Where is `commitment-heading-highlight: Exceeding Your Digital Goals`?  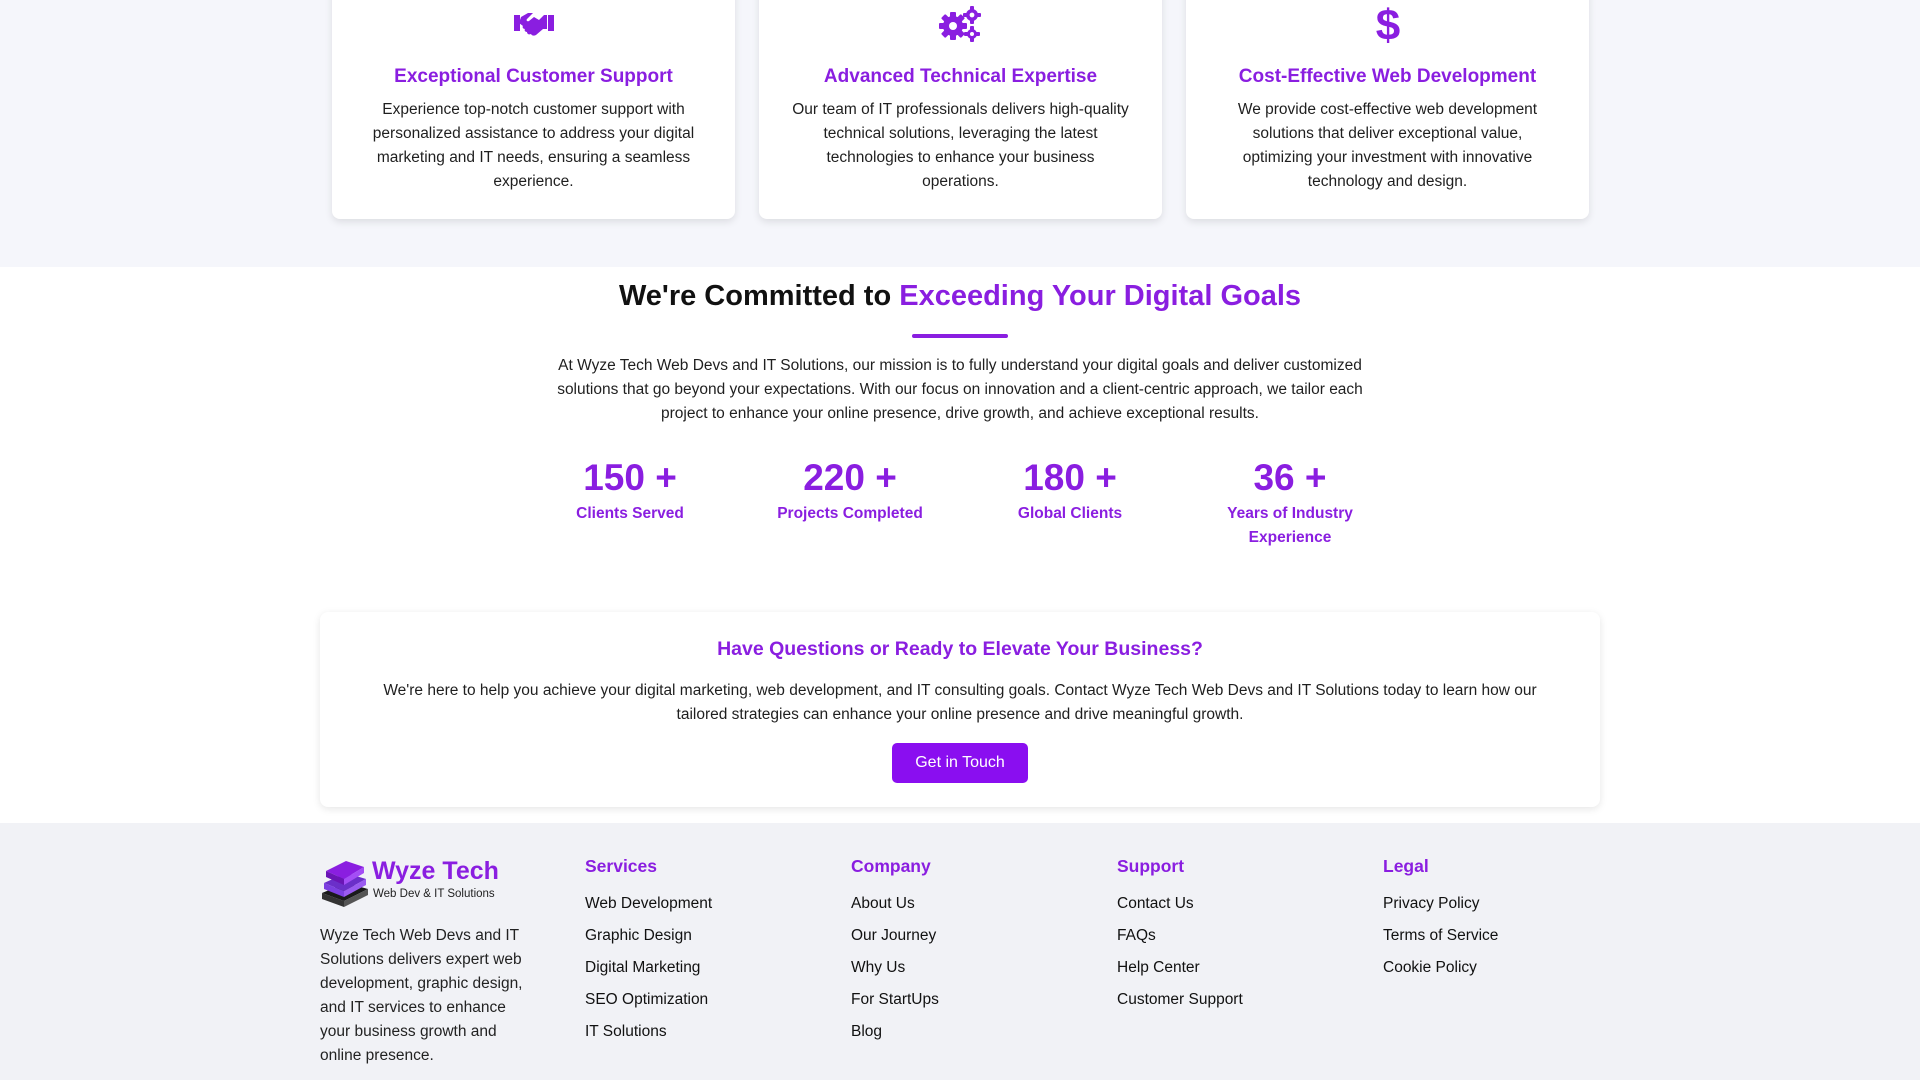 commitment-heading-highlight: Exceeding Your Digital Goals is located at coordinates (1100, 296).